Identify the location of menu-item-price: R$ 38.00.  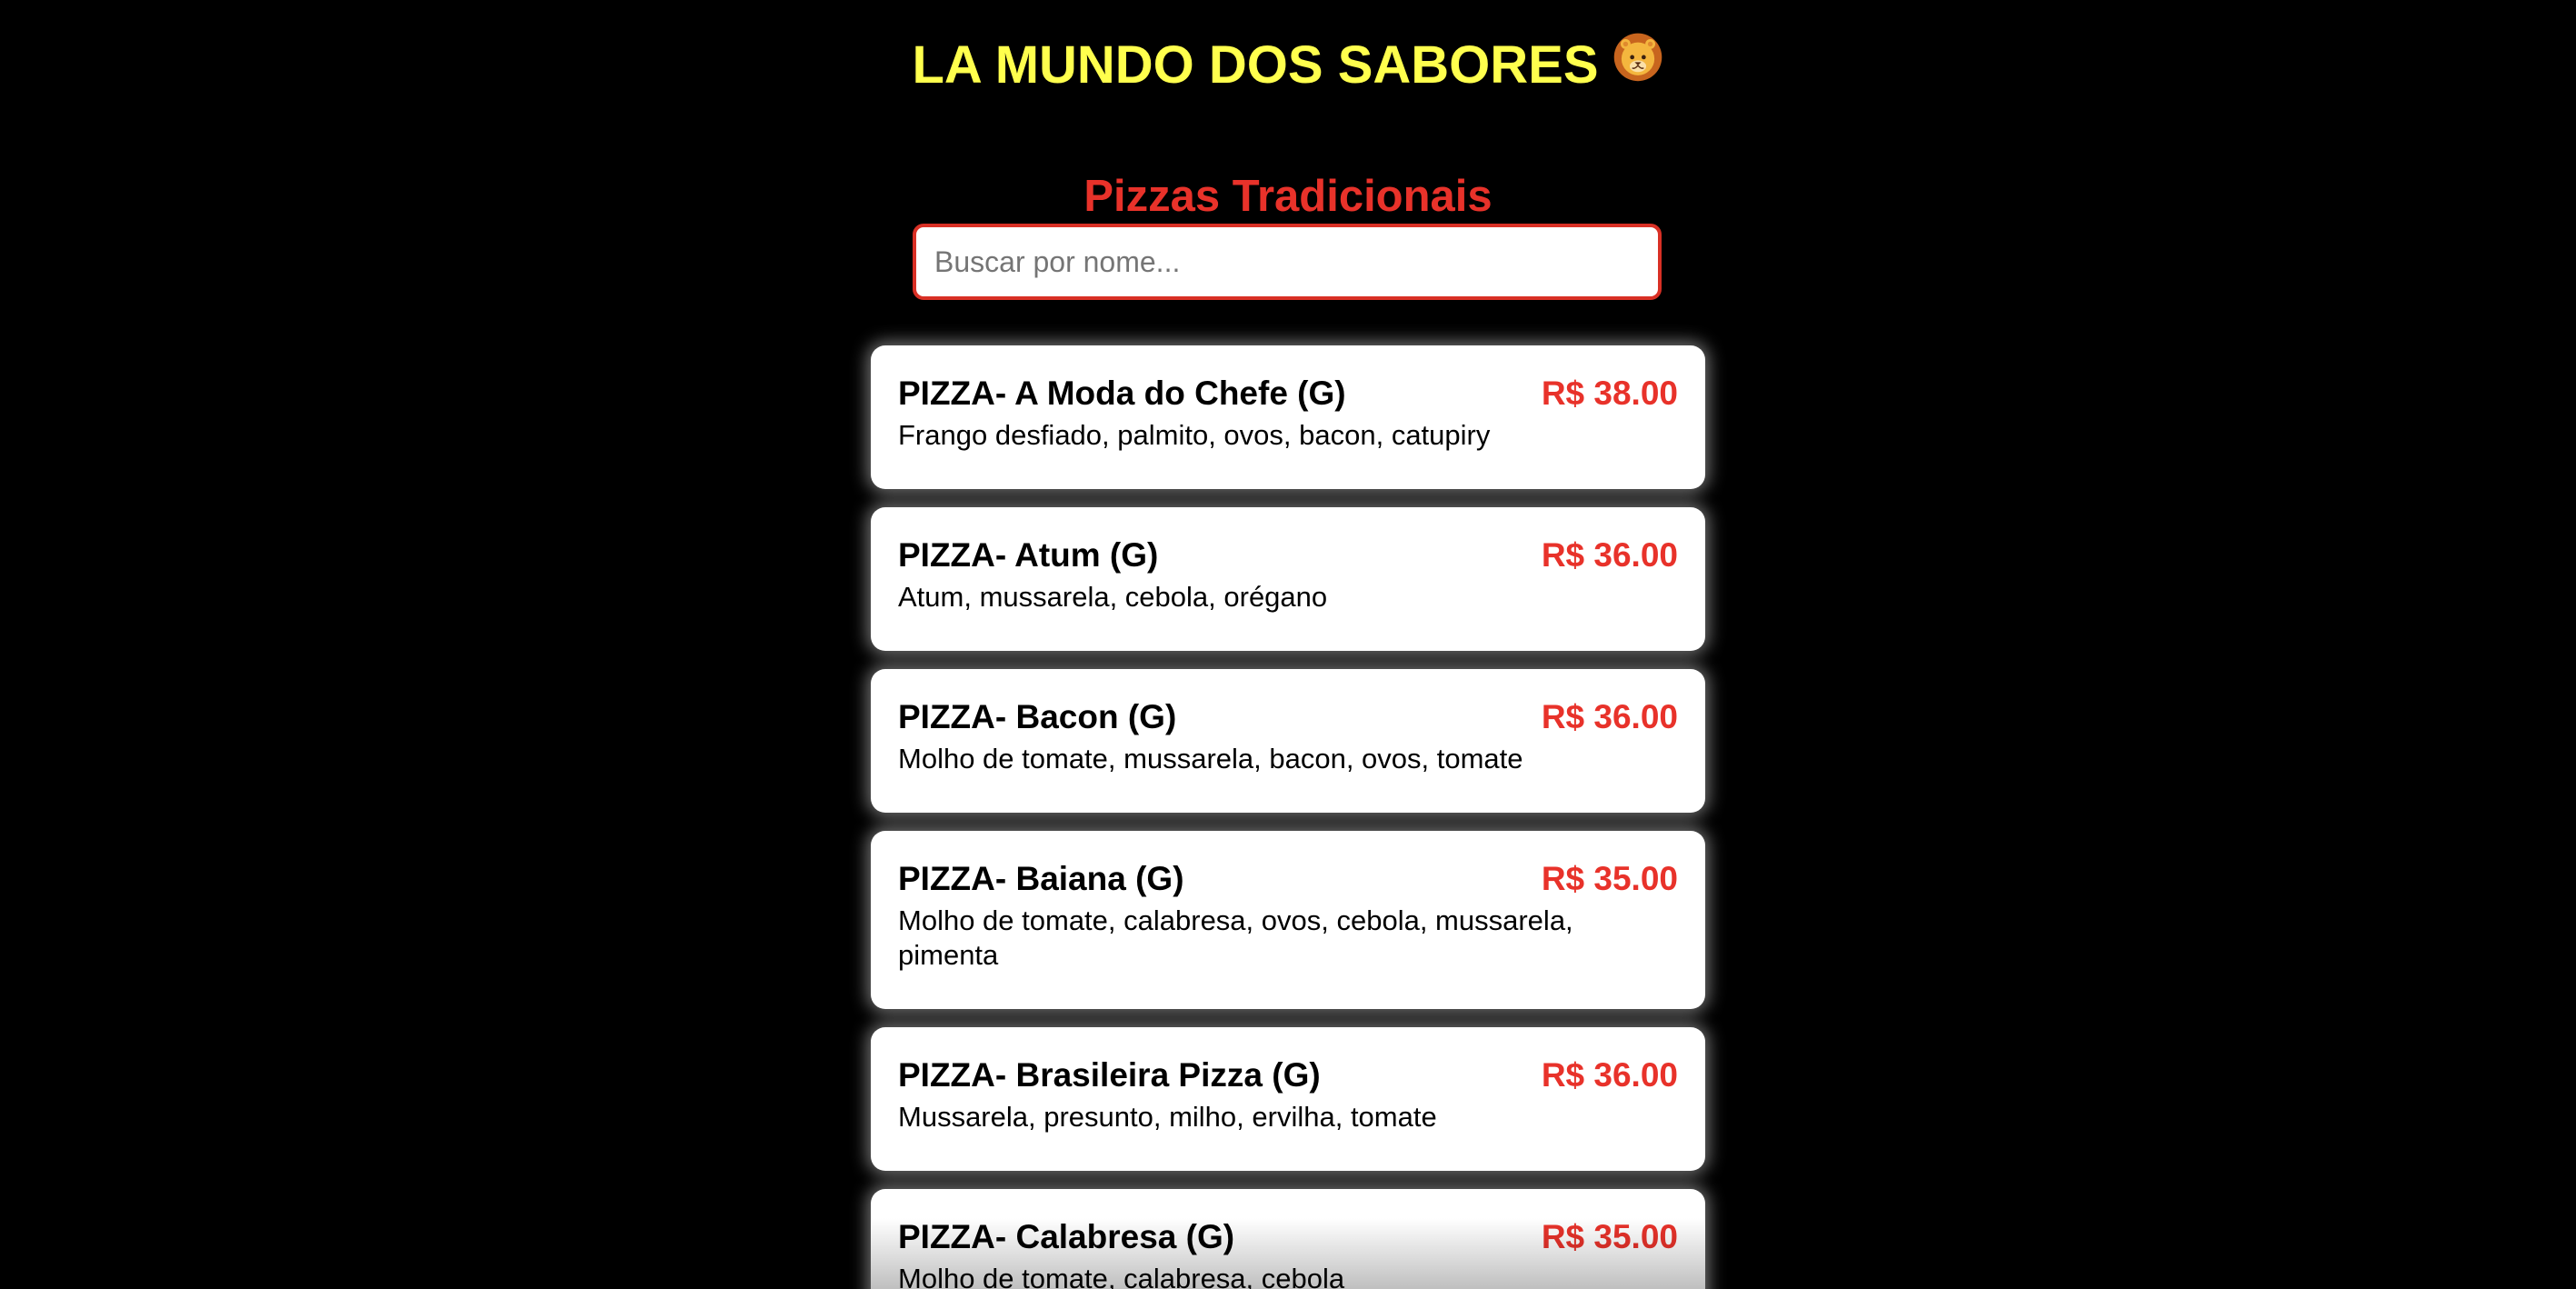
(1609, 393).